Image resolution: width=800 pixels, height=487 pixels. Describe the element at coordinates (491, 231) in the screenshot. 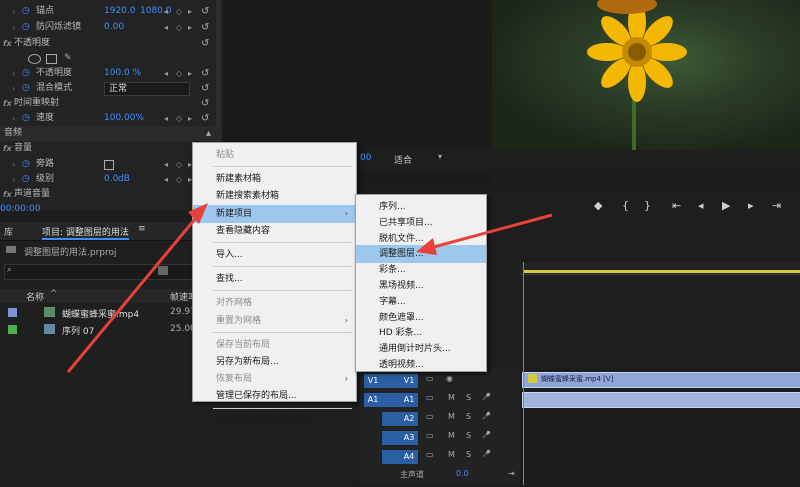

I see `arrow-line-right` at that location.